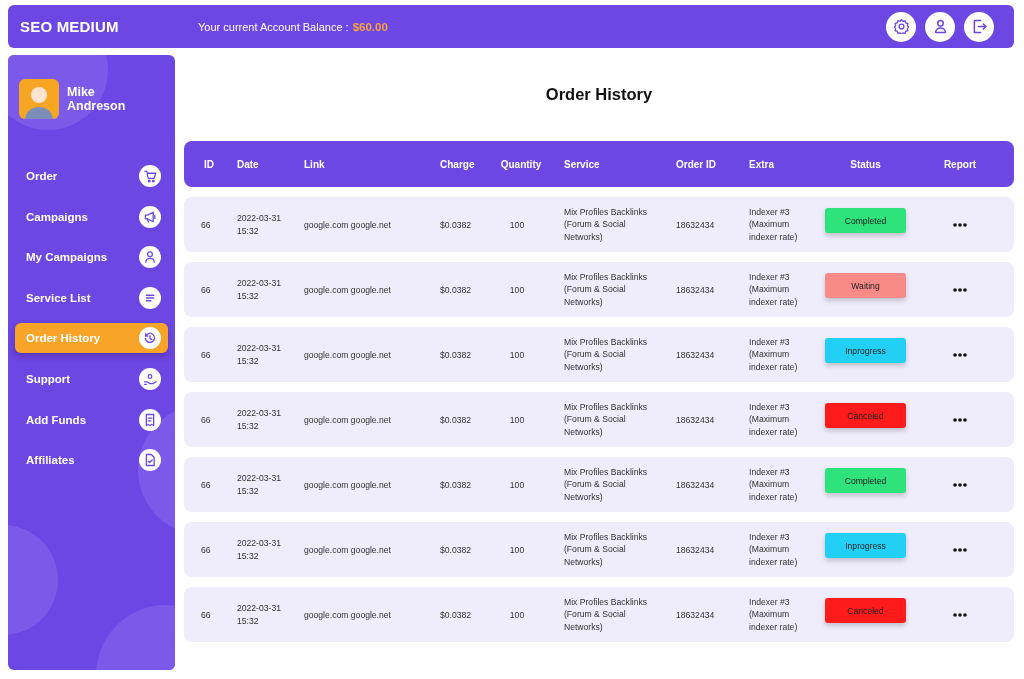 The width and height of the screenshot is (1024, 679). Describe the element at coordinates (91, 257) in the screenshot. I see `sidebar-item: My Campaigns` at that location.